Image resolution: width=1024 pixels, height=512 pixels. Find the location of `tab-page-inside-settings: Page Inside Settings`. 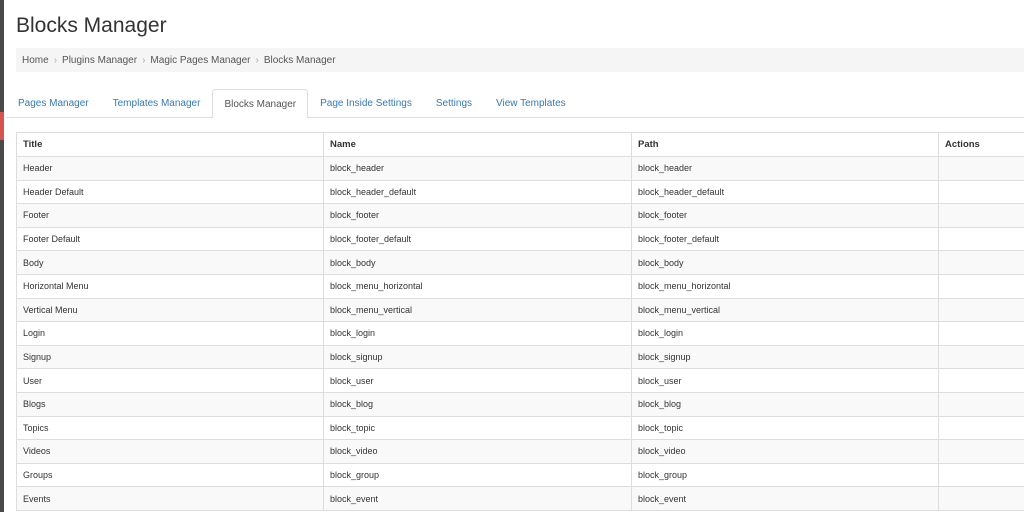

tab-page-inside-settings: Page Inside Settings is located at coordinates (366, 103).